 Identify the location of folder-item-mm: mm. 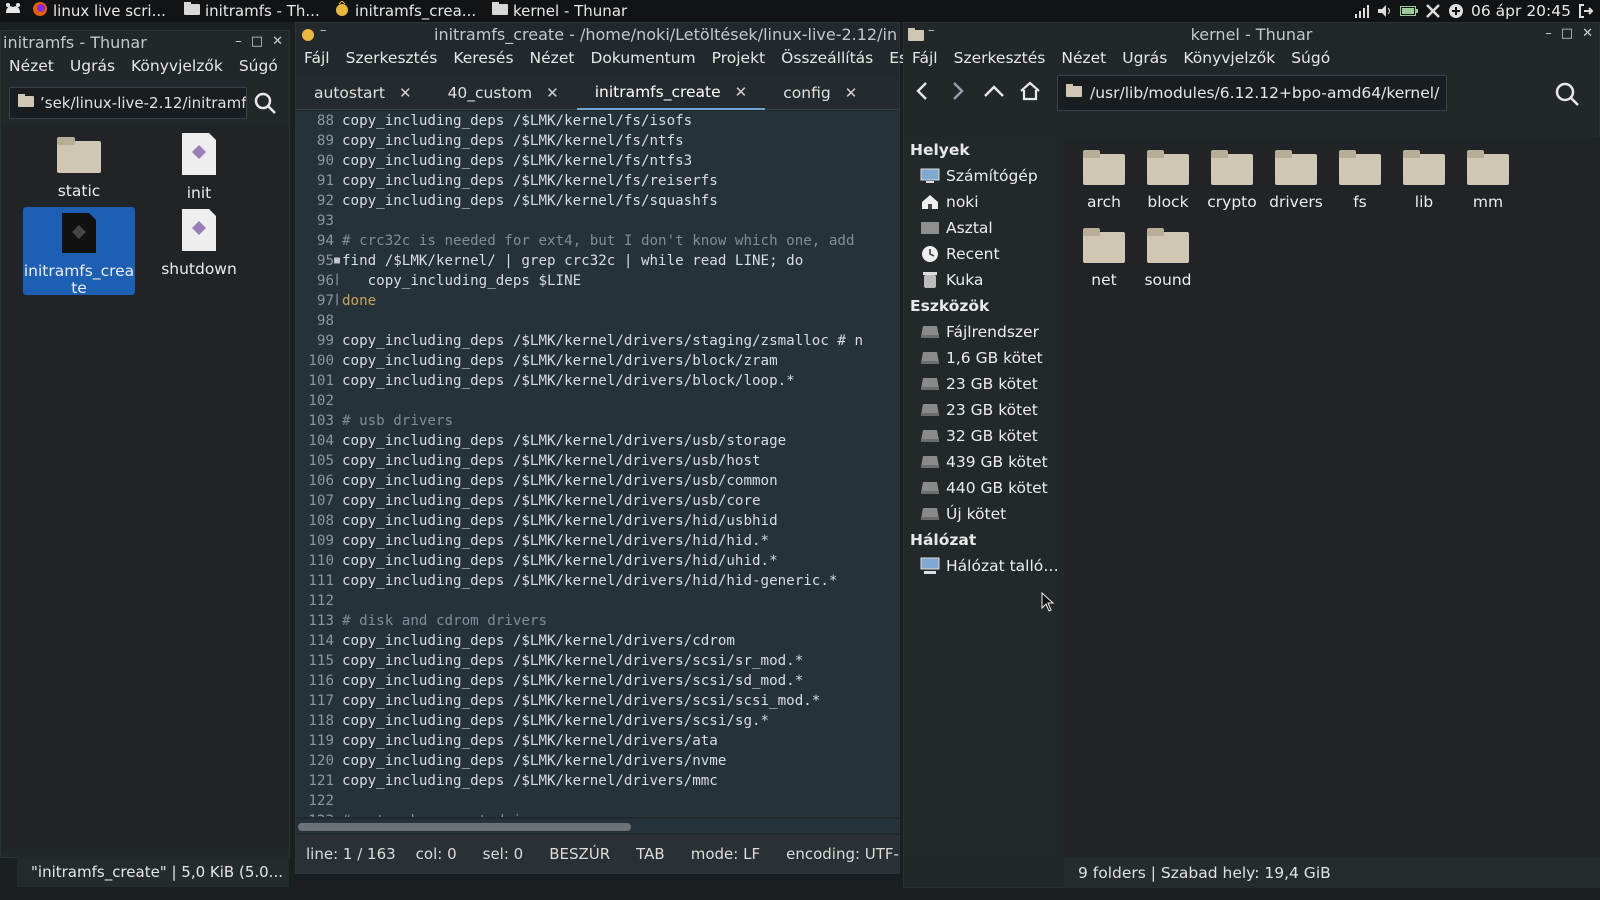
(1488, 179).